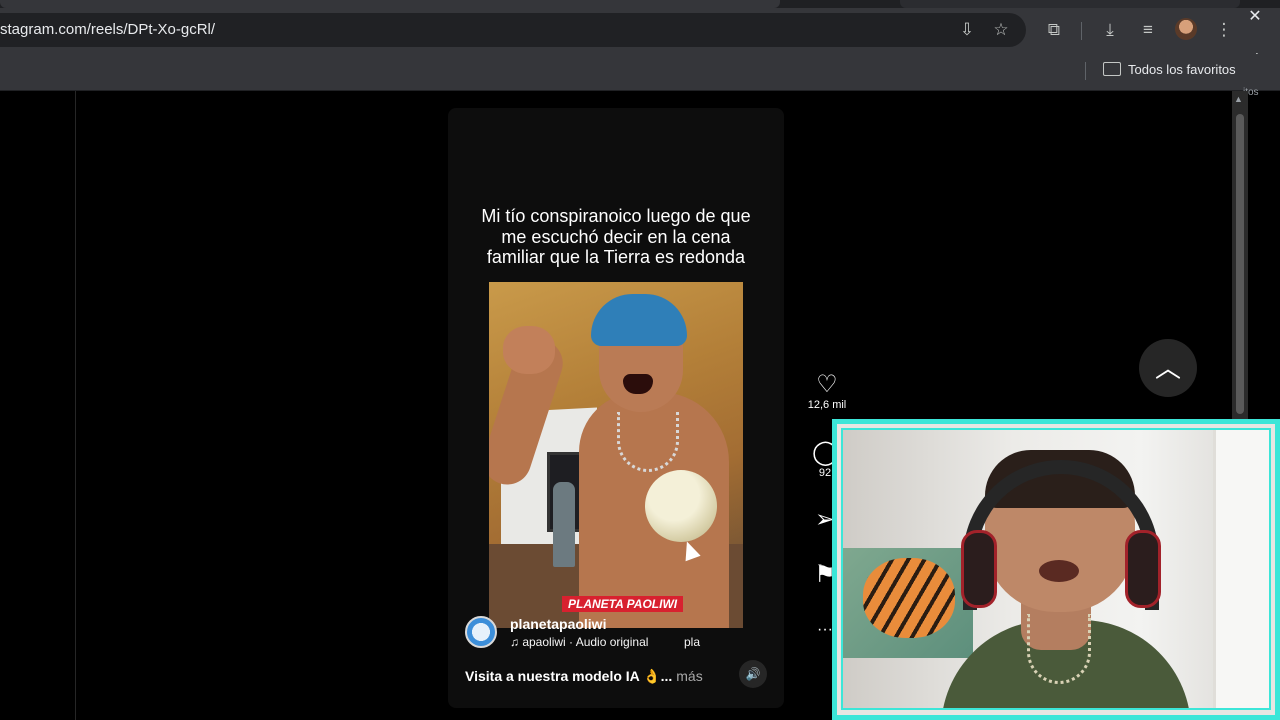  Describe the element at coordinates (1059, 571) in the screenshot. I see `streamer-mouth` at that location.